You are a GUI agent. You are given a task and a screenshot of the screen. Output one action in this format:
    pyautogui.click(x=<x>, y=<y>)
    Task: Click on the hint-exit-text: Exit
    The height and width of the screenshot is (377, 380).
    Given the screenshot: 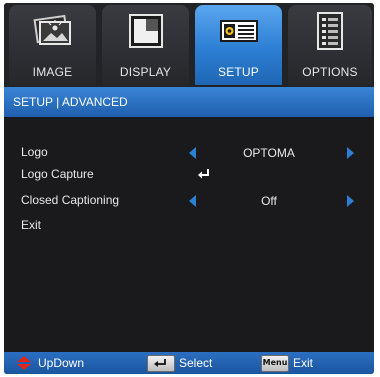 What is the action you would take?
    pyautogui.click(x=303, y=363)
    